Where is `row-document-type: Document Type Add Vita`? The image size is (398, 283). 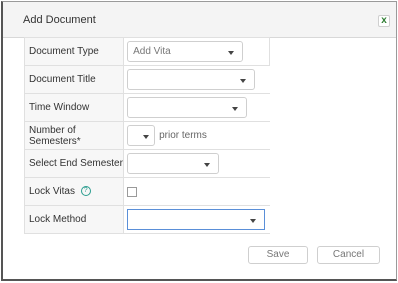
row-document-type: Document Type Add Vita is located at coordinates (146, 51).